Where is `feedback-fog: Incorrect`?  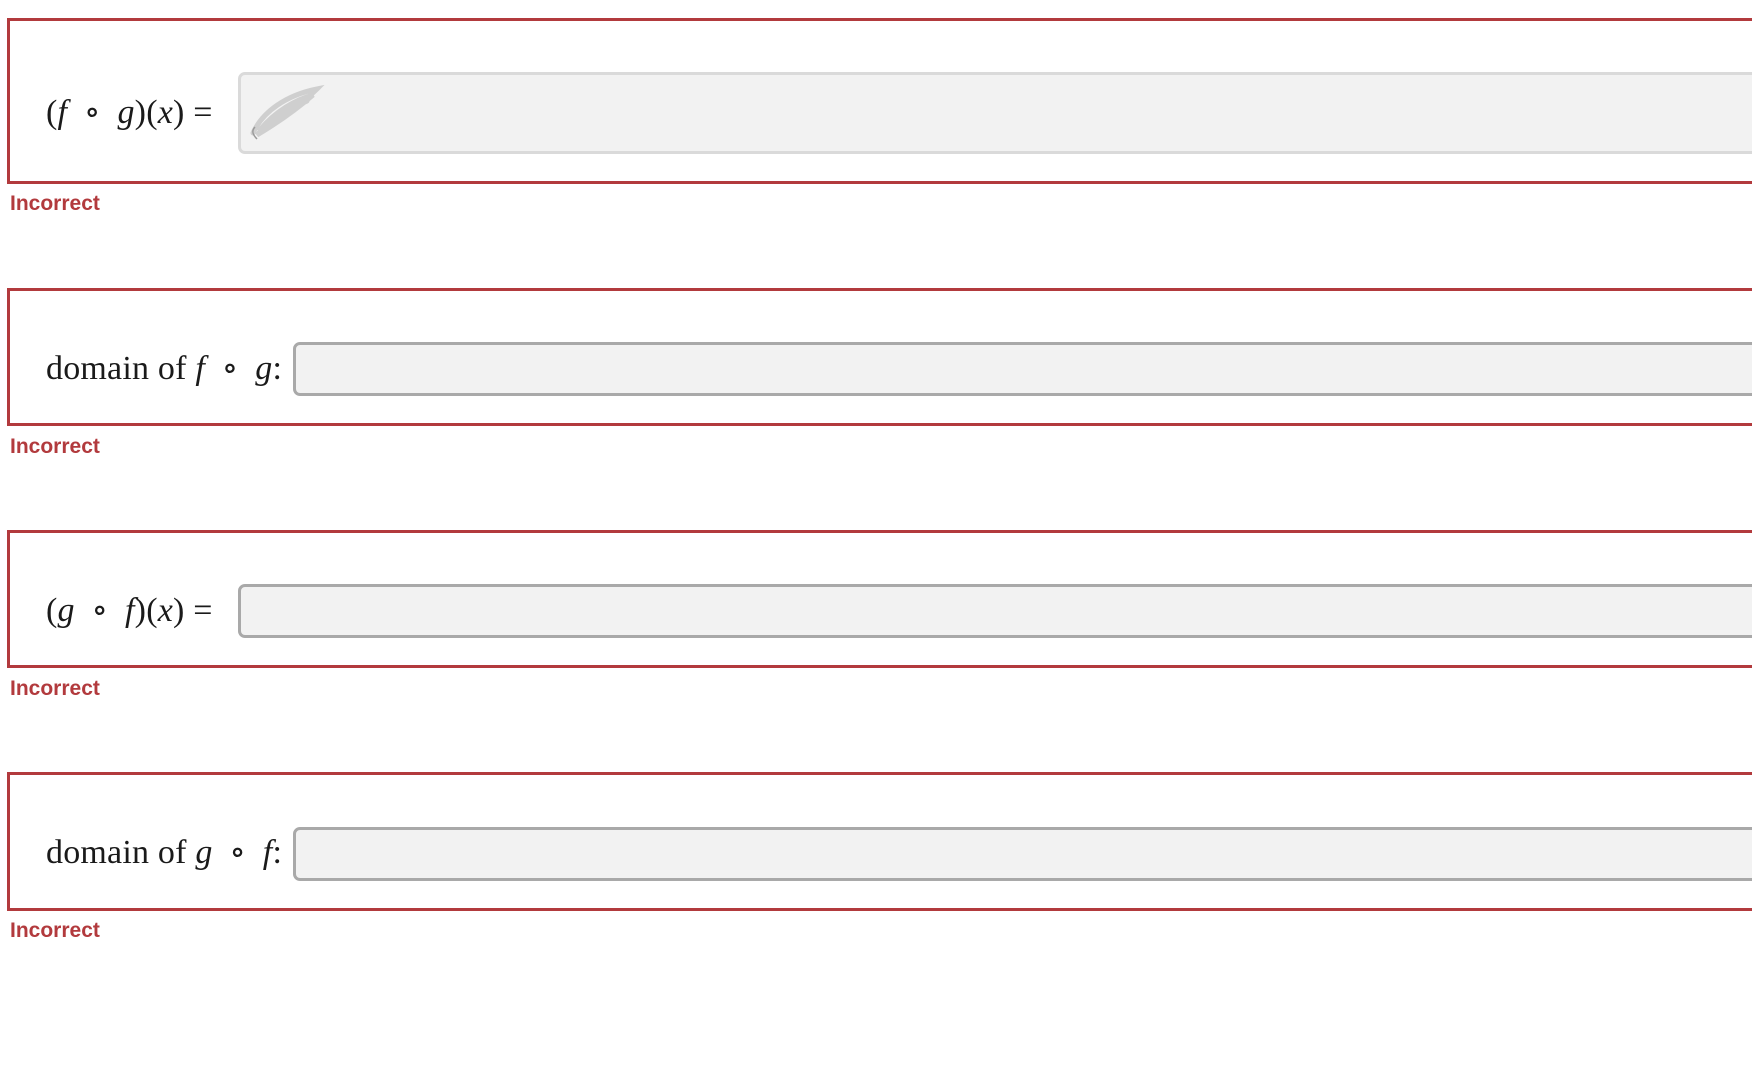 feedback-fog: Incorrect is located at coordinates (55, 203).